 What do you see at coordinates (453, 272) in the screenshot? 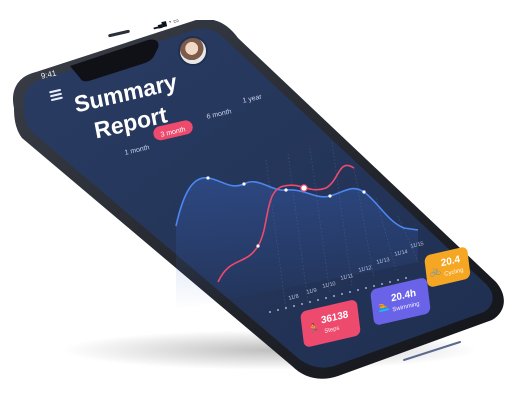
I see `stat-label: Cycling` at bounding box center [453, 272].